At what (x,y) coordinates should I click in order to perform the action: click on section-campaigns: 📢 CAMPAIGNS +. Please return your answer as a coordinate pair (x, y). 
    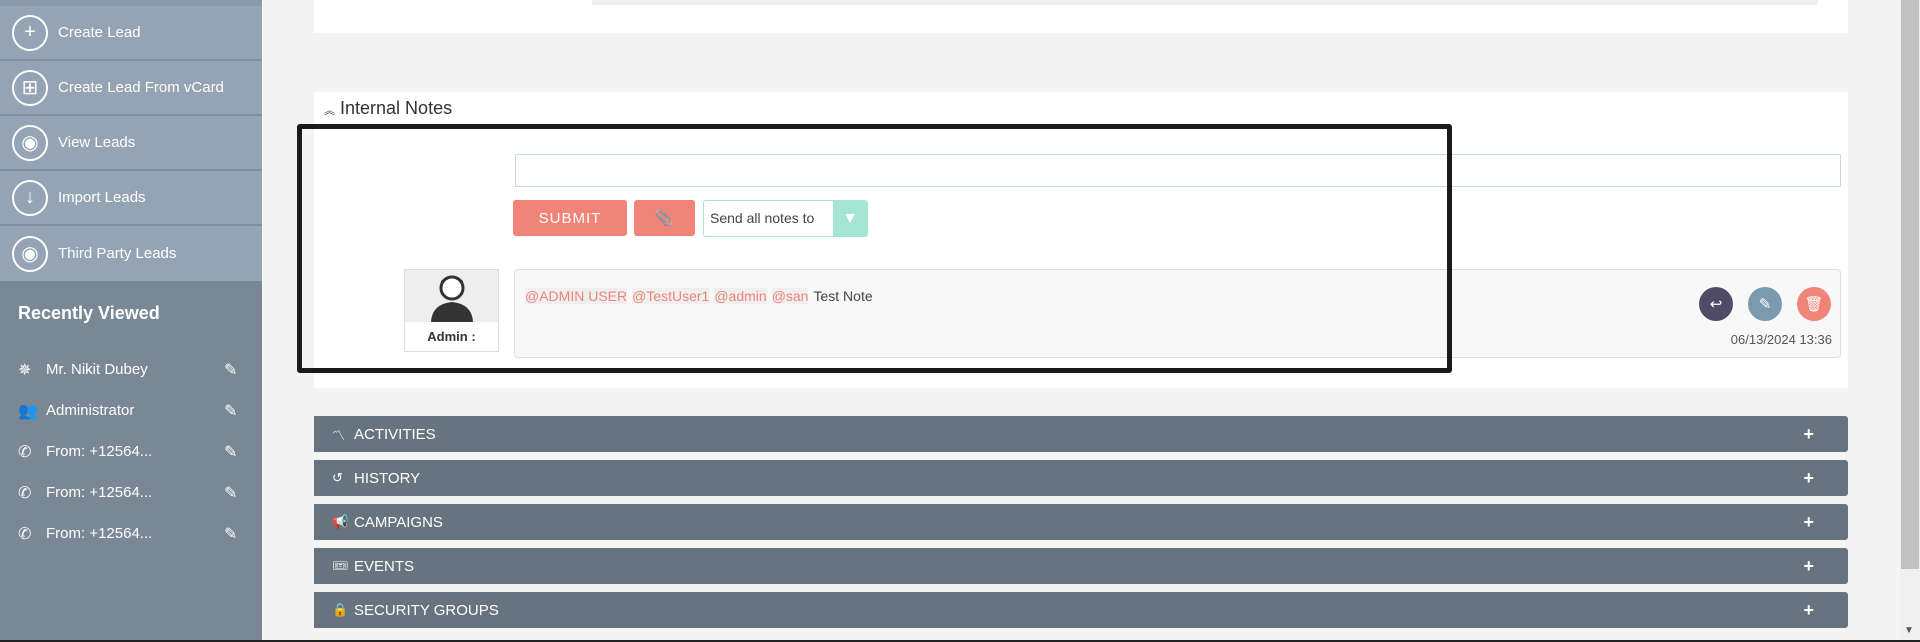
    Looking at the image, I should click on (1081, 522).